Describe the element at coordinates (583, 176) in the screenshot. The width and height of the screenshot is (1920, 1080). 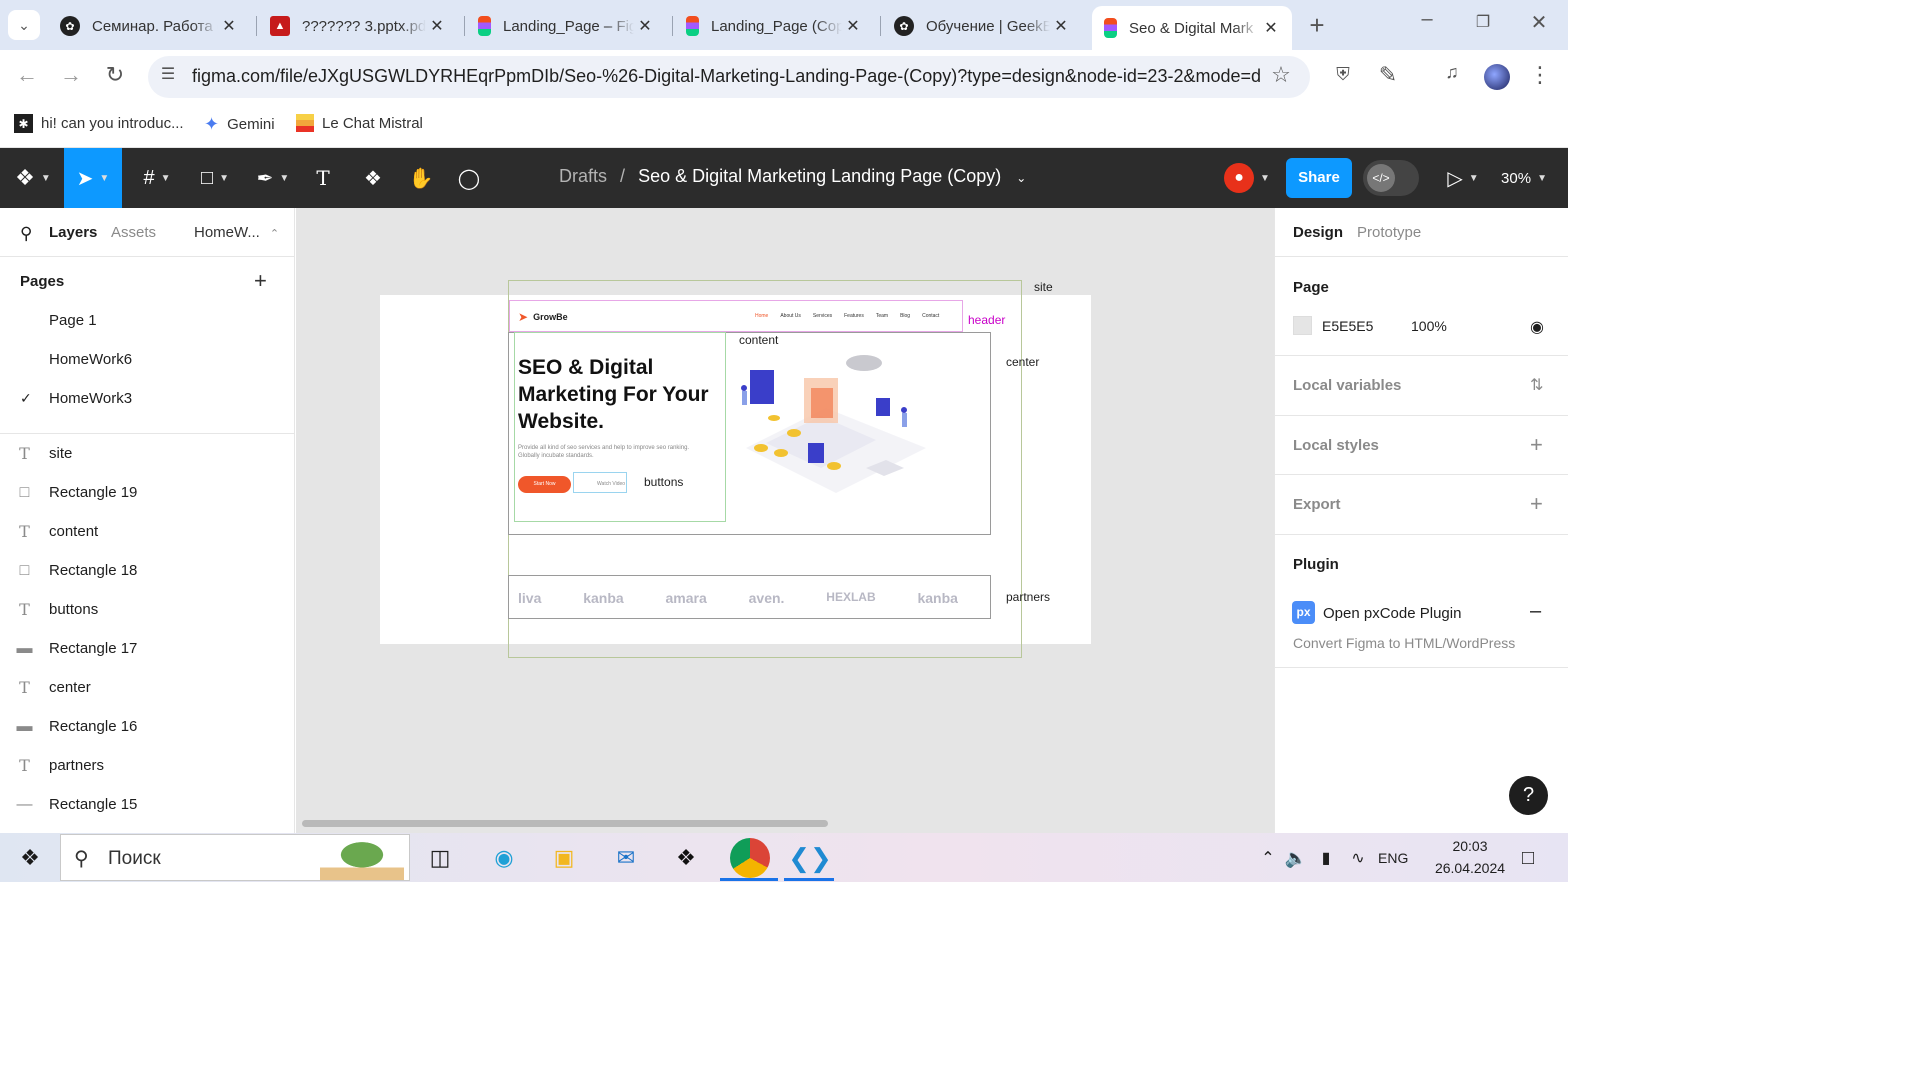
I see `breadcrumb-drafts: Drafts` at that location.